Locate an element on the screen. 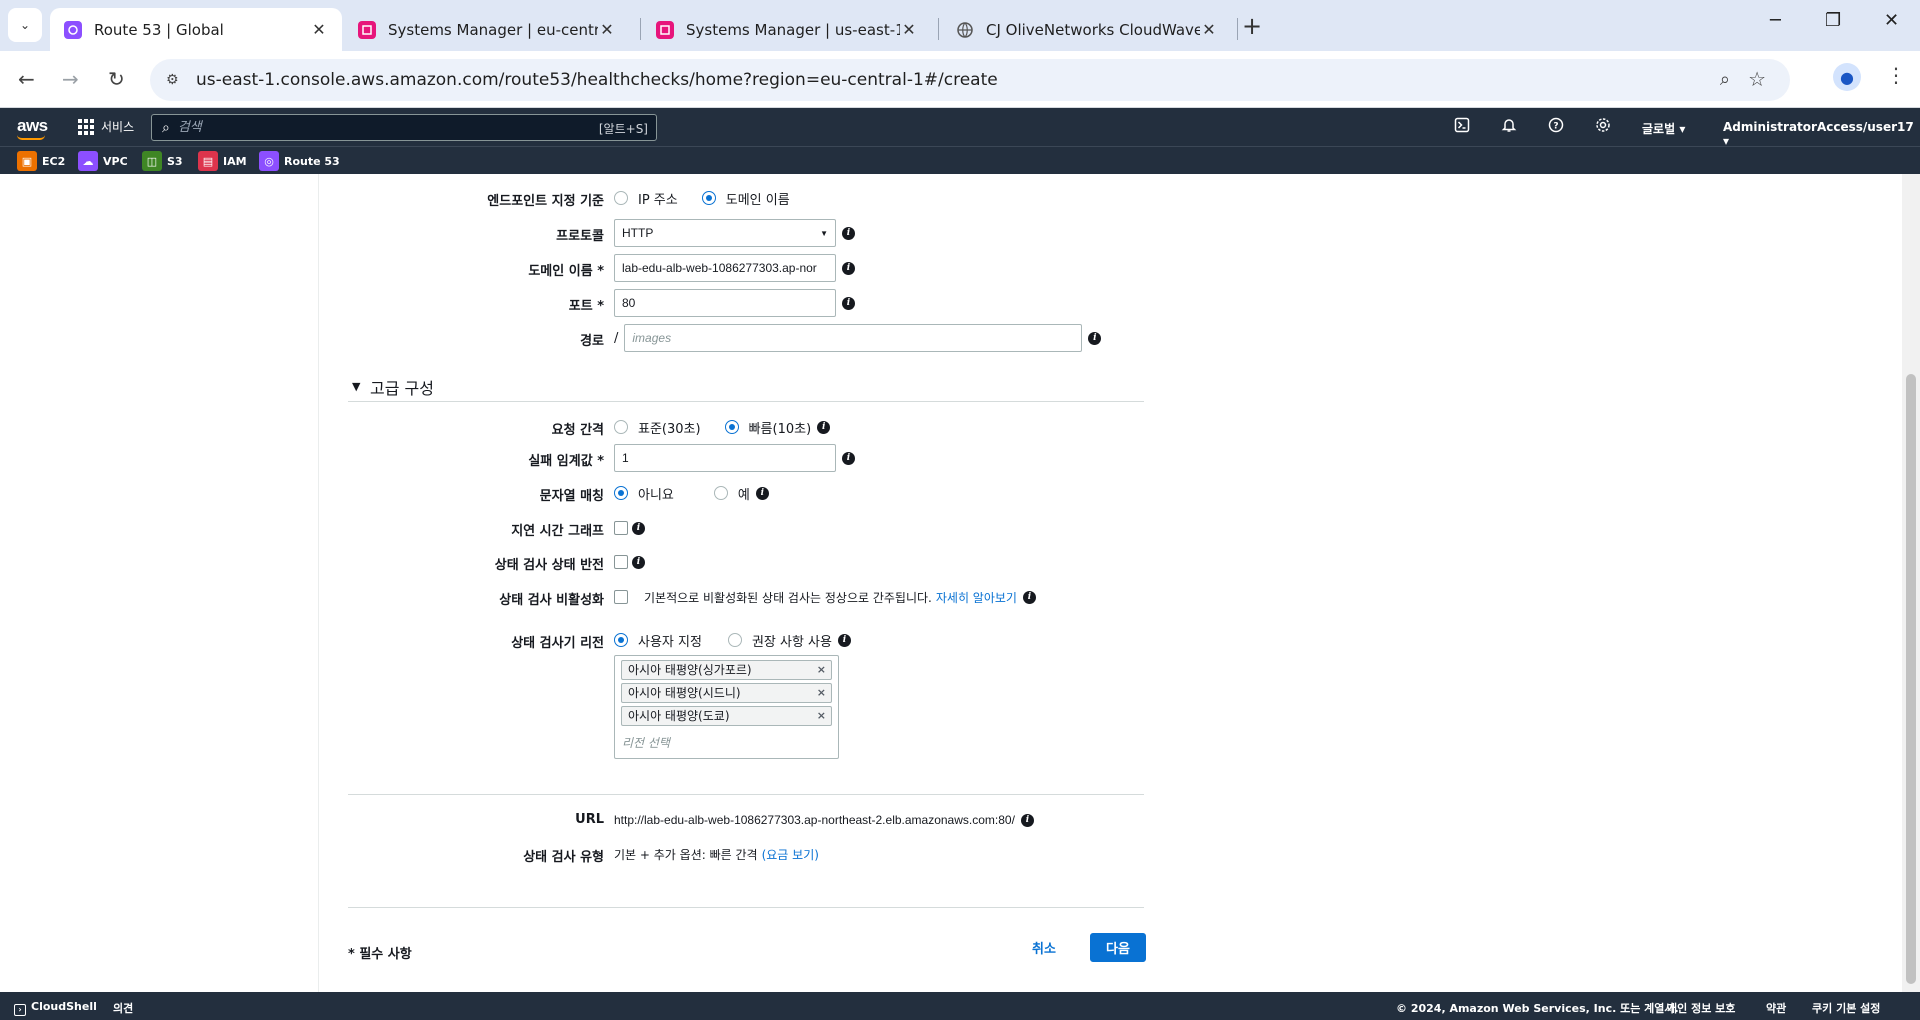  cookie-preferences-link: 쿠키 기본 설정 is located at coordinates (1846, 1008).